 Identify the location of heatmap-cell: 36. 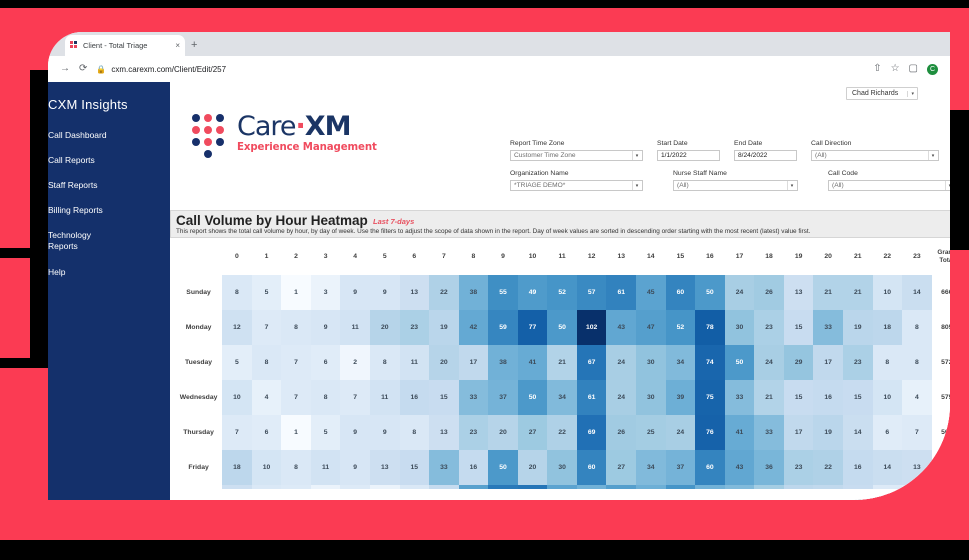
(769, 467).